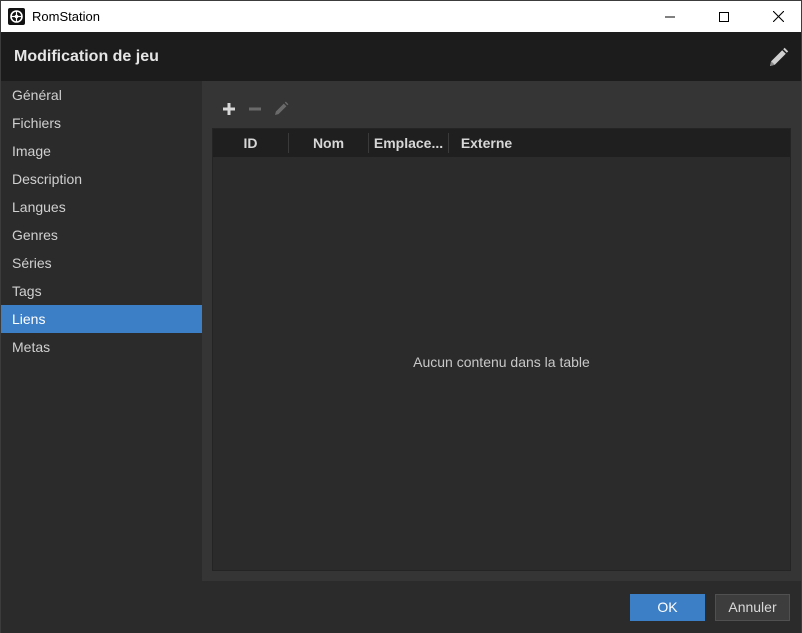  What do you see at coordinates (31, 151) in the screenshot?
I see `sidebar-item-label: Image` at bounding box center [31, 151].